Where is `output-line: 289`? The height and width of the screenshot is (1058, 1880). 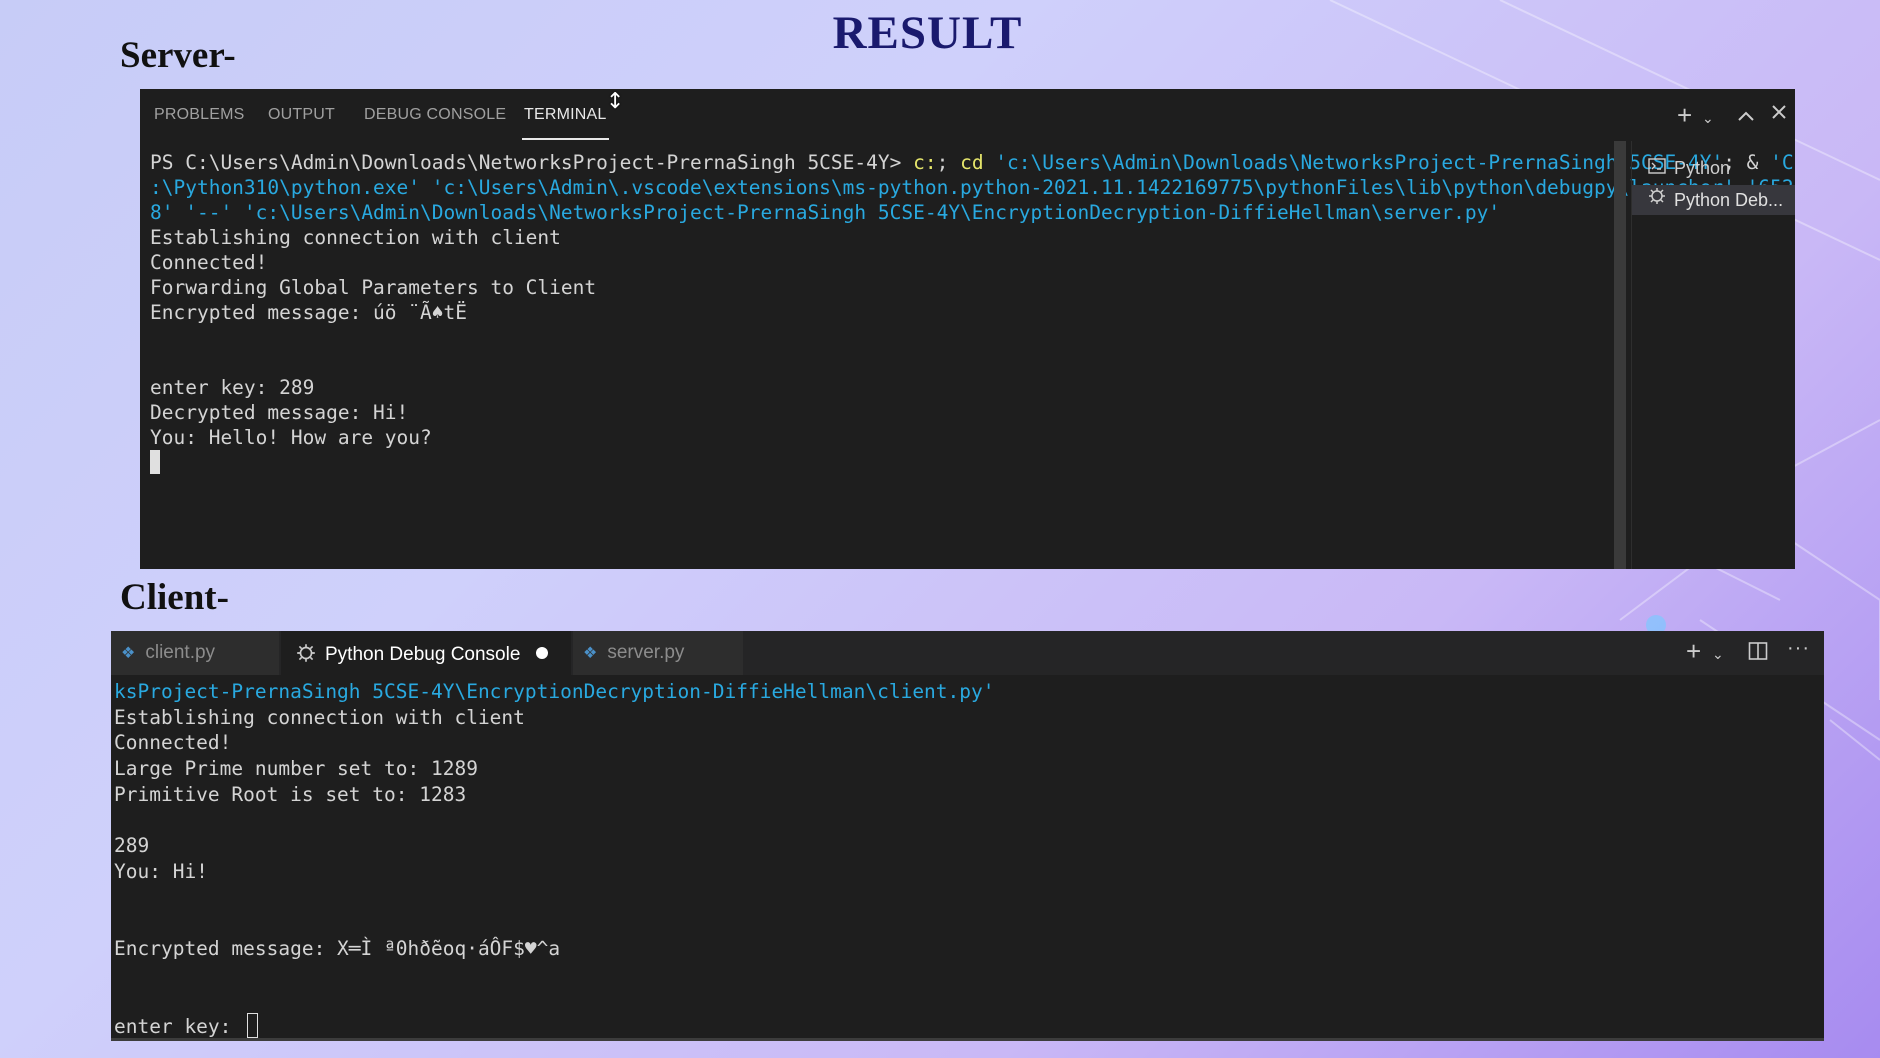 output-line: 289 is located at coordinates (132, 846).